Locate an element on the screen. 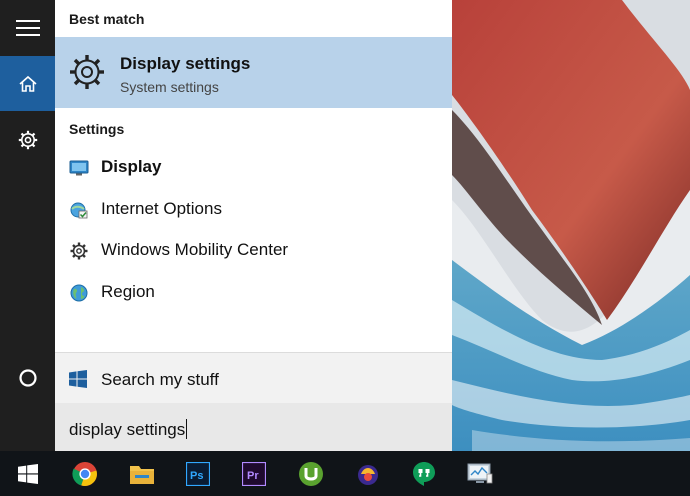  file-explorer-taskbar-button is located at coordinates (142, 473).